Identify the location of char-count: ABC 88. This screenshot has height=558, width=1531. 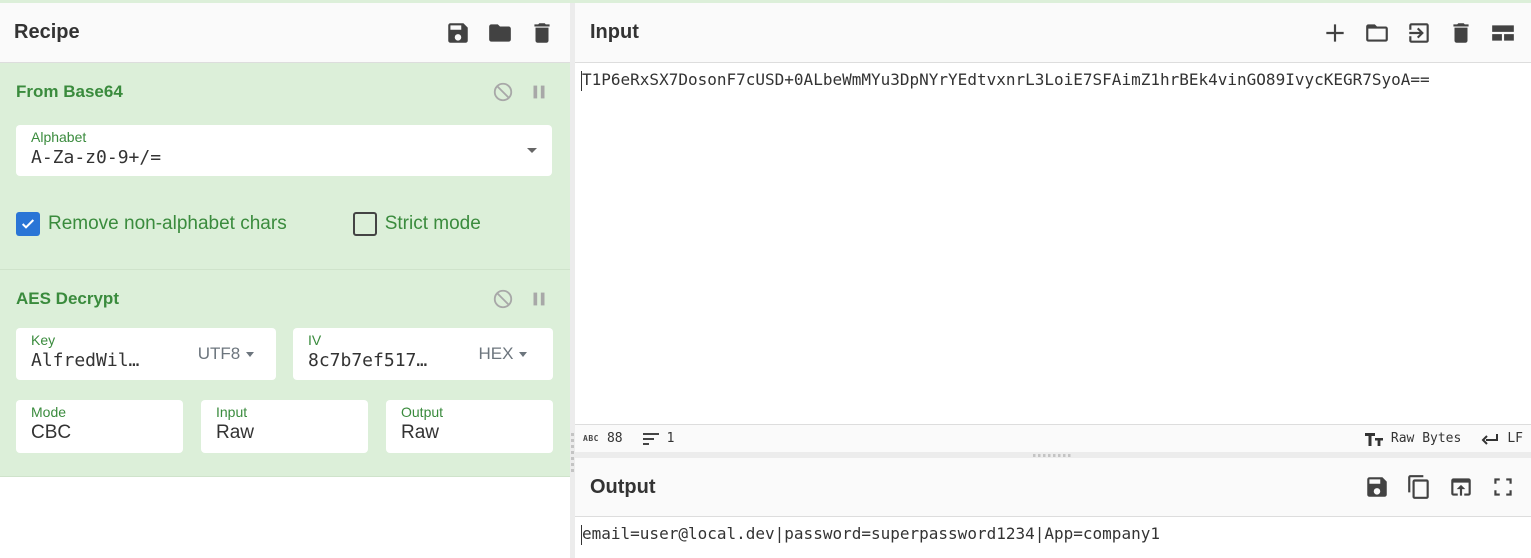
(603, 438).